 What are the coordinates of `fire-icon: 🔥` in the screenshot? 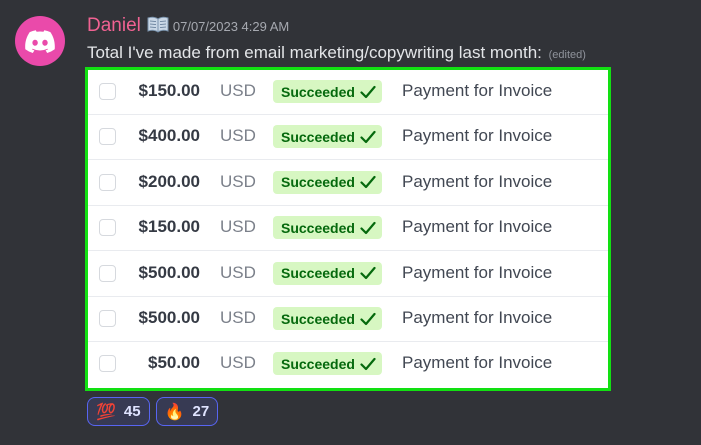 It's located at (174, 411).